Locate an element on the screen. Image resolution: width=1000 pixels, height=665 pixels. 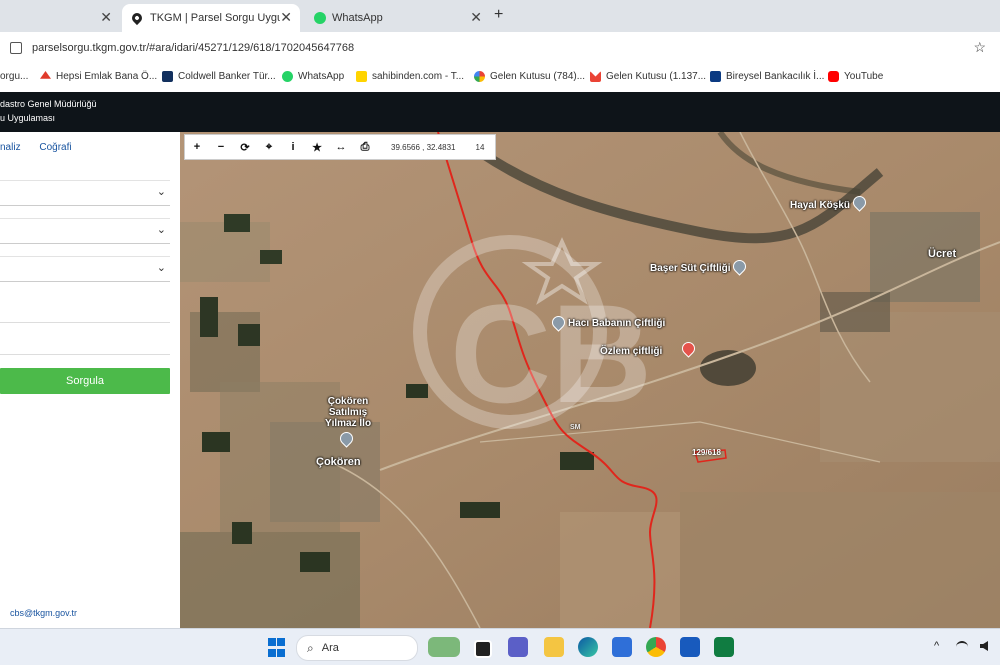
map-toolbar: + − ⟳ ⌖ i ★ ↔ ⎙ 39.6566 , 32.4831 14 is located at coordinates (340, 147).